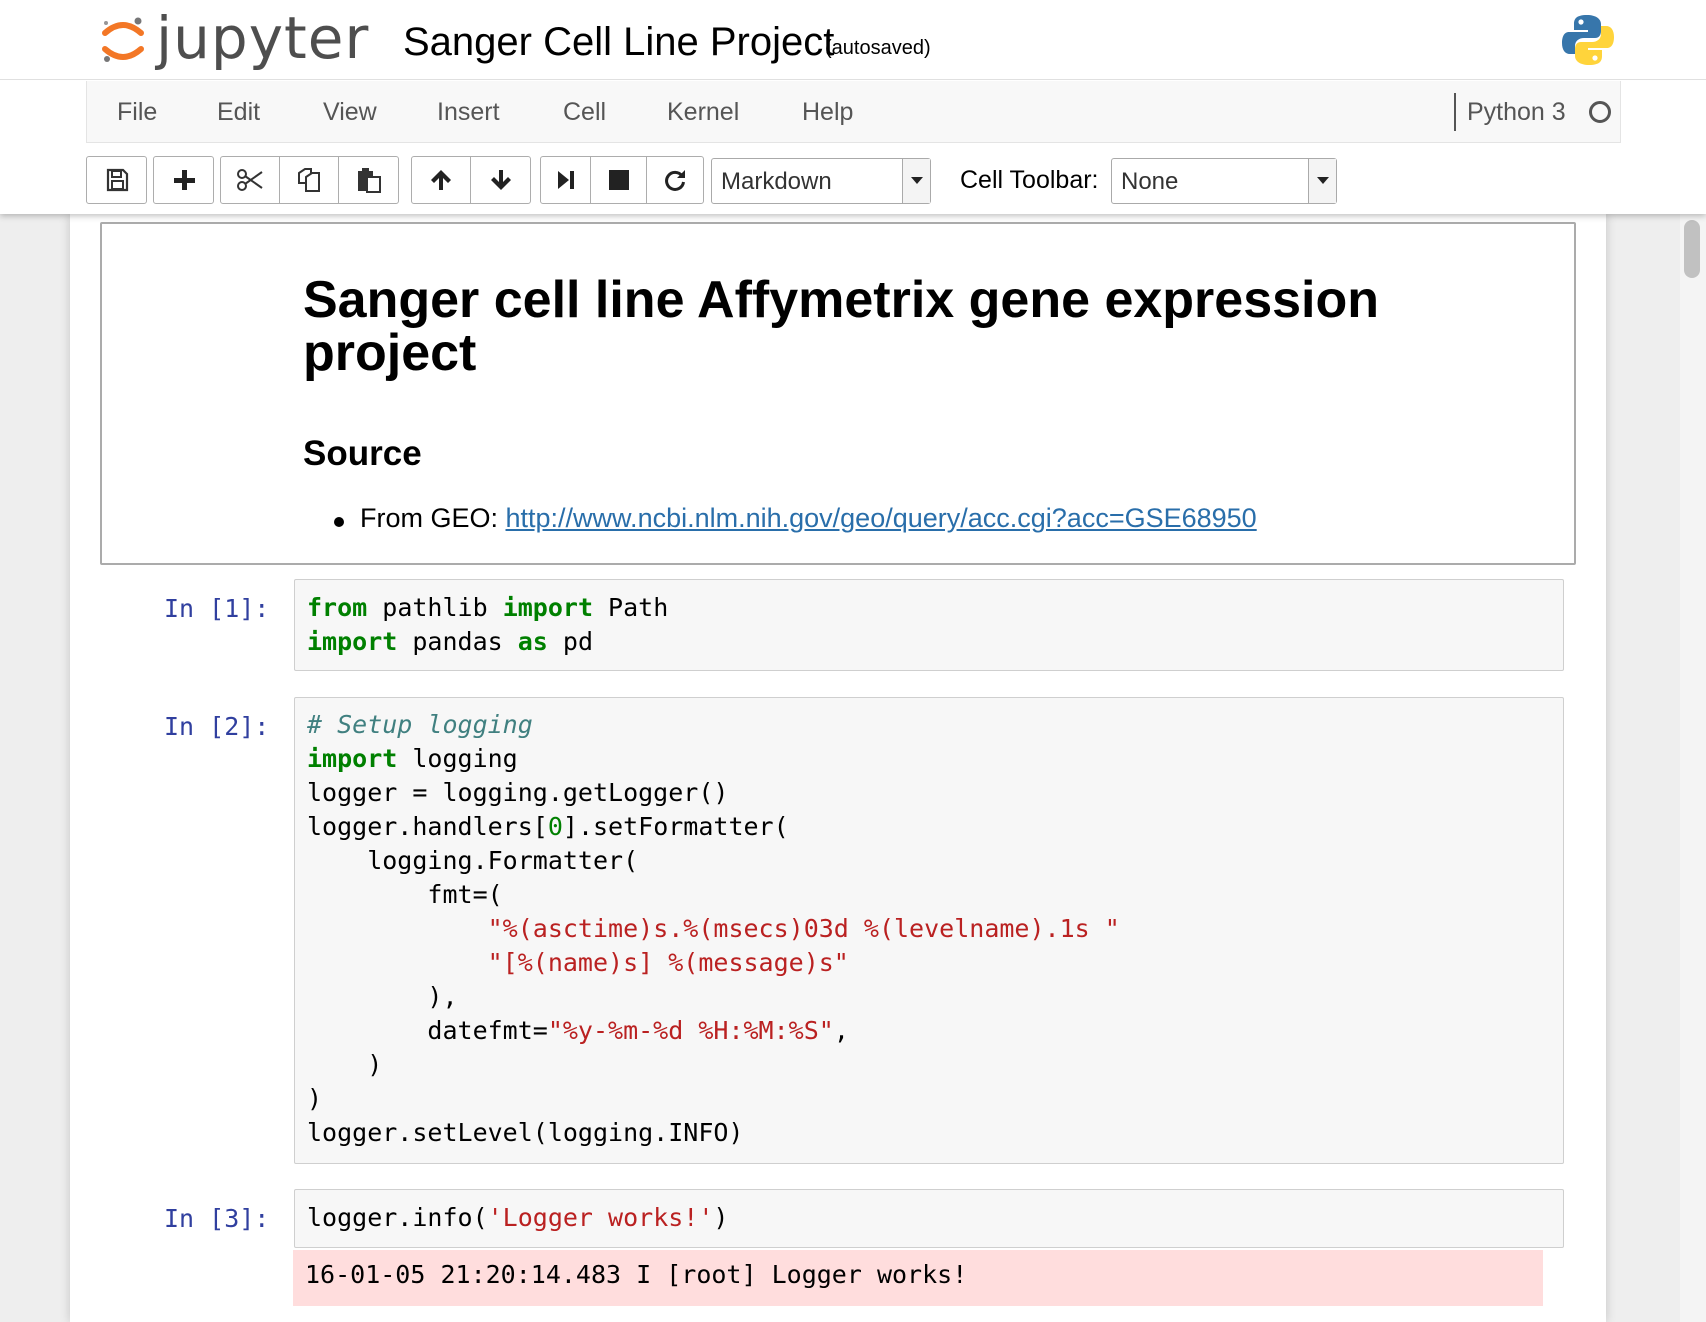 Image resolution: width=1706 pixels, height=1322 pixels. I want to click on cut-icon, so click(250, 180).